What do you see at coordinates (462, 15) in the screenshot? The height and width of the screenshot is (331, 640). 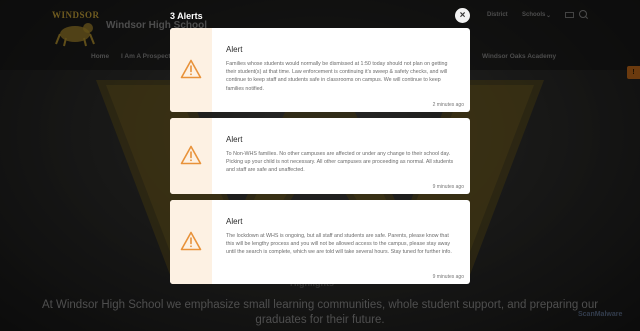 I see `close-button: ×` at bounding box center [462, 15].